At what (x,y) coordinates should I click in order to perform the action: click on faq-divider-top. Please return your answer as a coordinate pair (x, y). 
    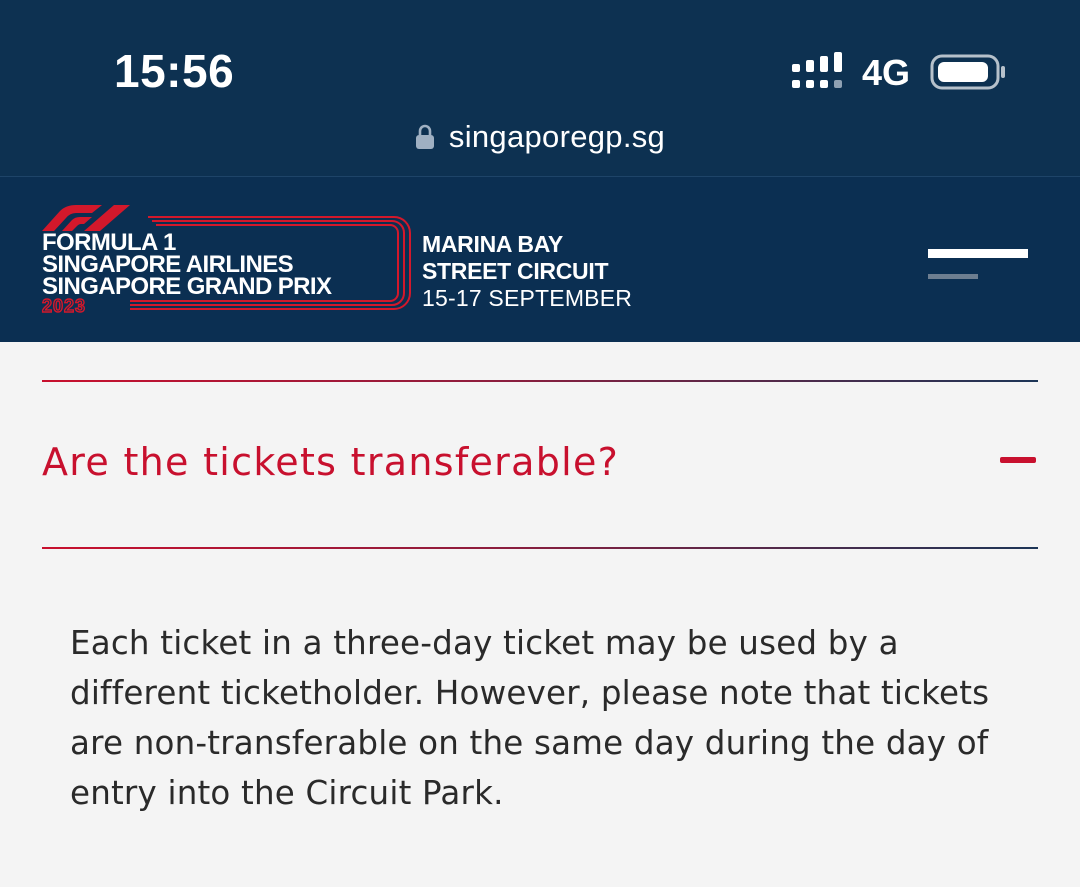
    Looking at the image, I should click on (540, 381).